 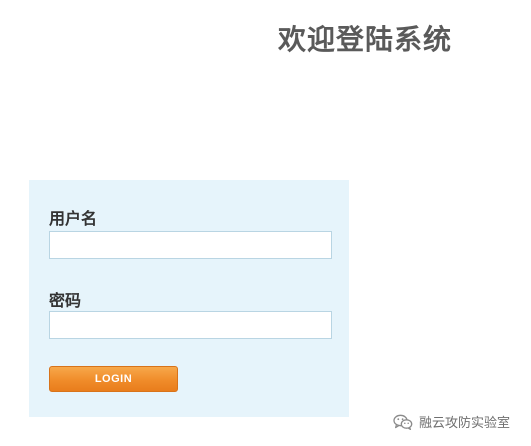 What do you see at coordinates (113, 379) in the screenshot?
I see `login-button: LOGIN` at bounding box center [113, 379].